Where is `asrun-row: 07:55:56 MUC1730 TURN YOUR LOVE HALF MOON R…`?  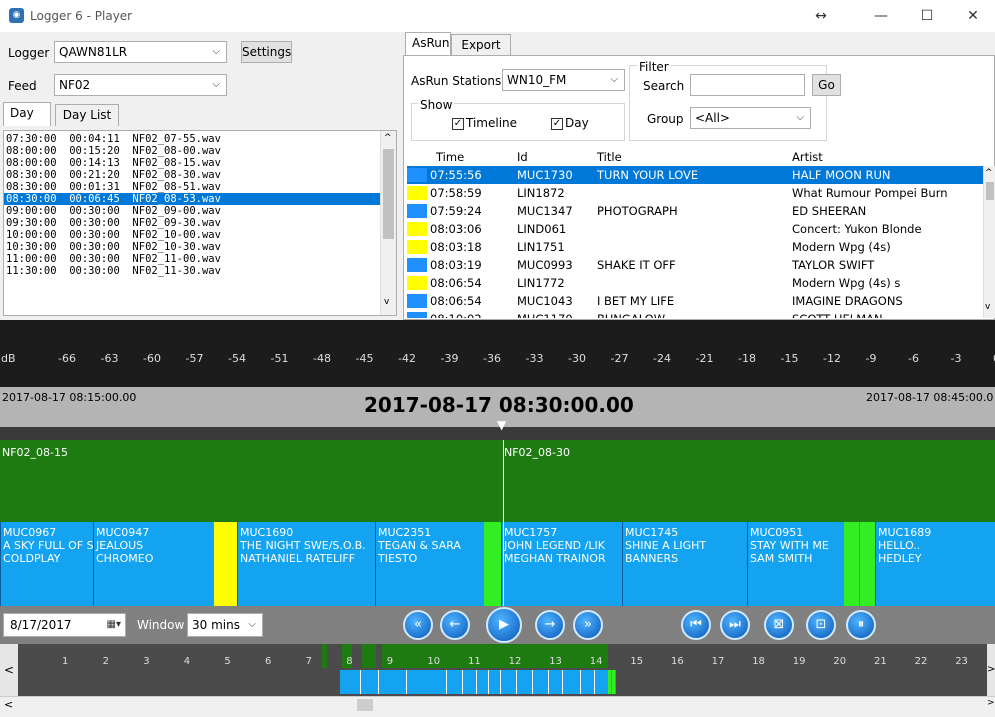 asrun-row: 07:55:56 MUC1730 TURN YOUR LOVE HALF MOON R… is located at coordinates (698, 175).